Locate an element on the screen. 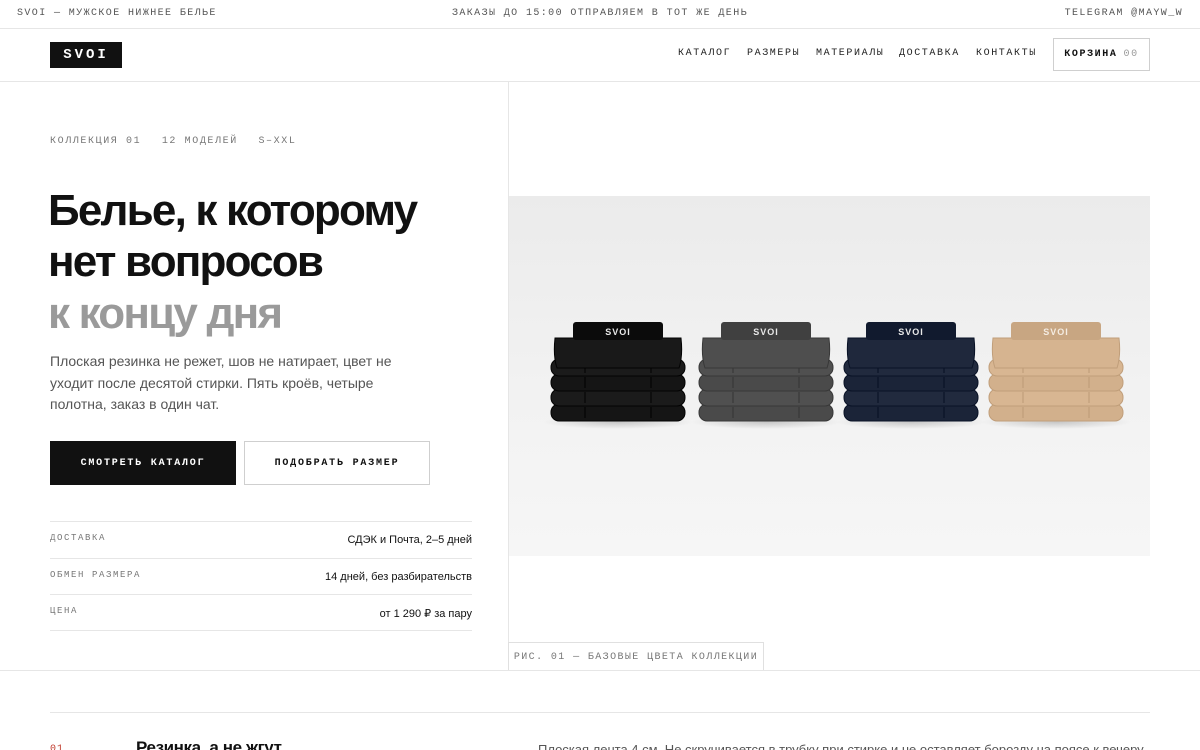 This screenshot has height=750, width=1200. nav-catalog: КАТАЛОГ is located at coordinates (704, 53).